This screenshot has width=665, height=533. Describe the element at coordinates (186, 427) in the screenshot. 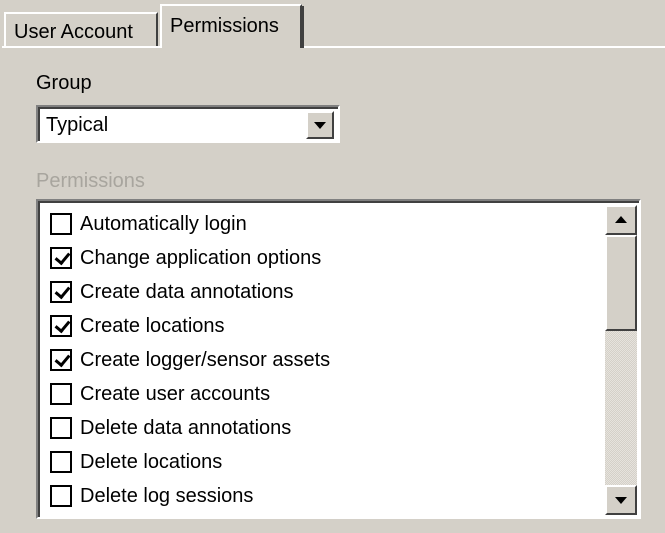

I see `permission-label: Delete data annotations` at that location.